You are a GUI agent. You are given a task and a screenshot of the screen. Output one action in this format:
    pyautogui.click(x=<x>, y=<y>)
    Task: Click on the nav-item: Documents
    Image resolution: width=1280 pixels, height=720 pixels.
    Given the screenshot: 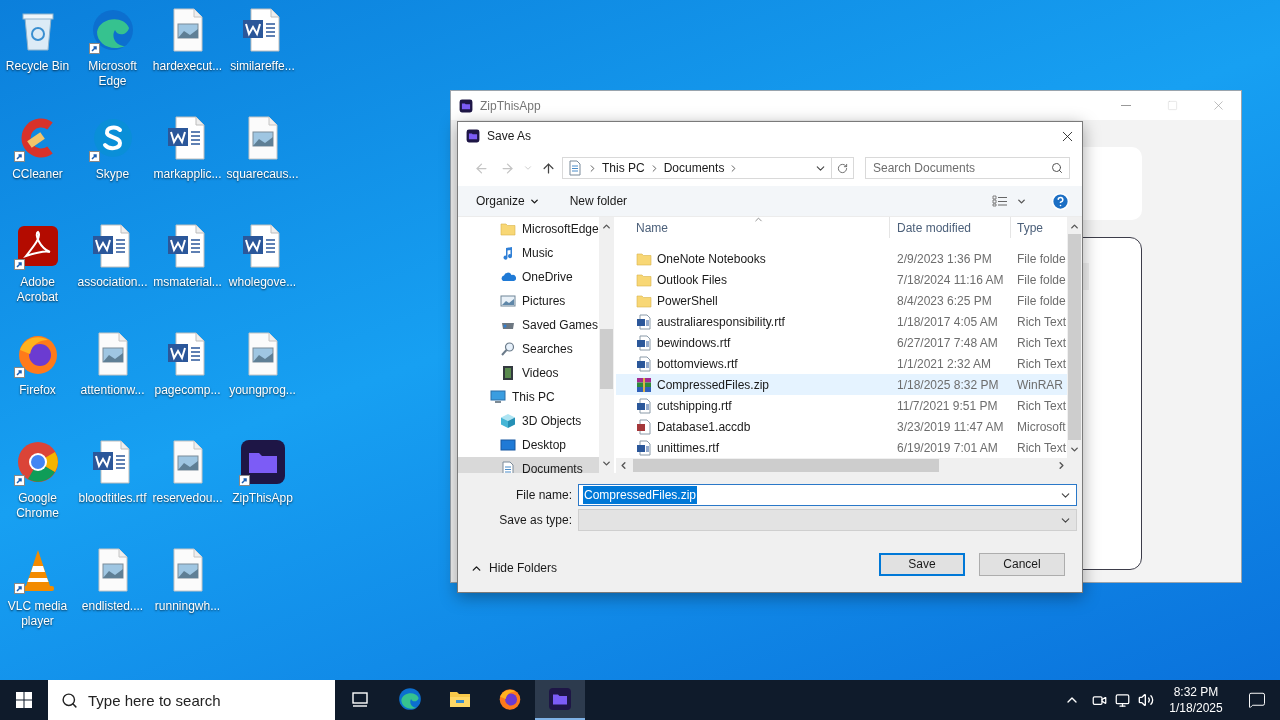 What is the action you would take?
    pyautogui.click(x=528, y=465)
    